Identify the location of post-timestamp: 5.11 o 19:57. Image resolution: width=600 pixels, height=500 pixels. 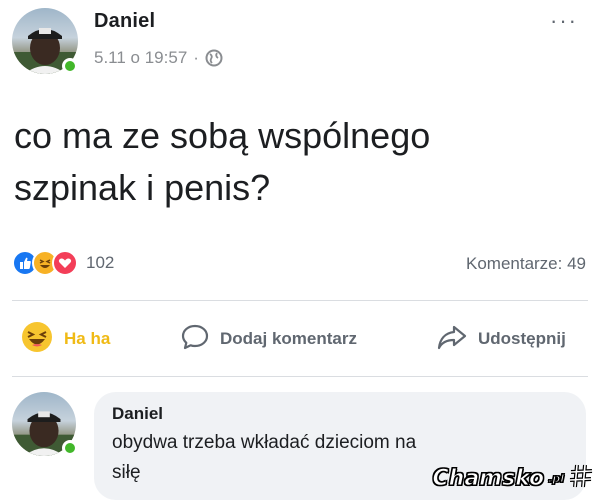
(140, 58).